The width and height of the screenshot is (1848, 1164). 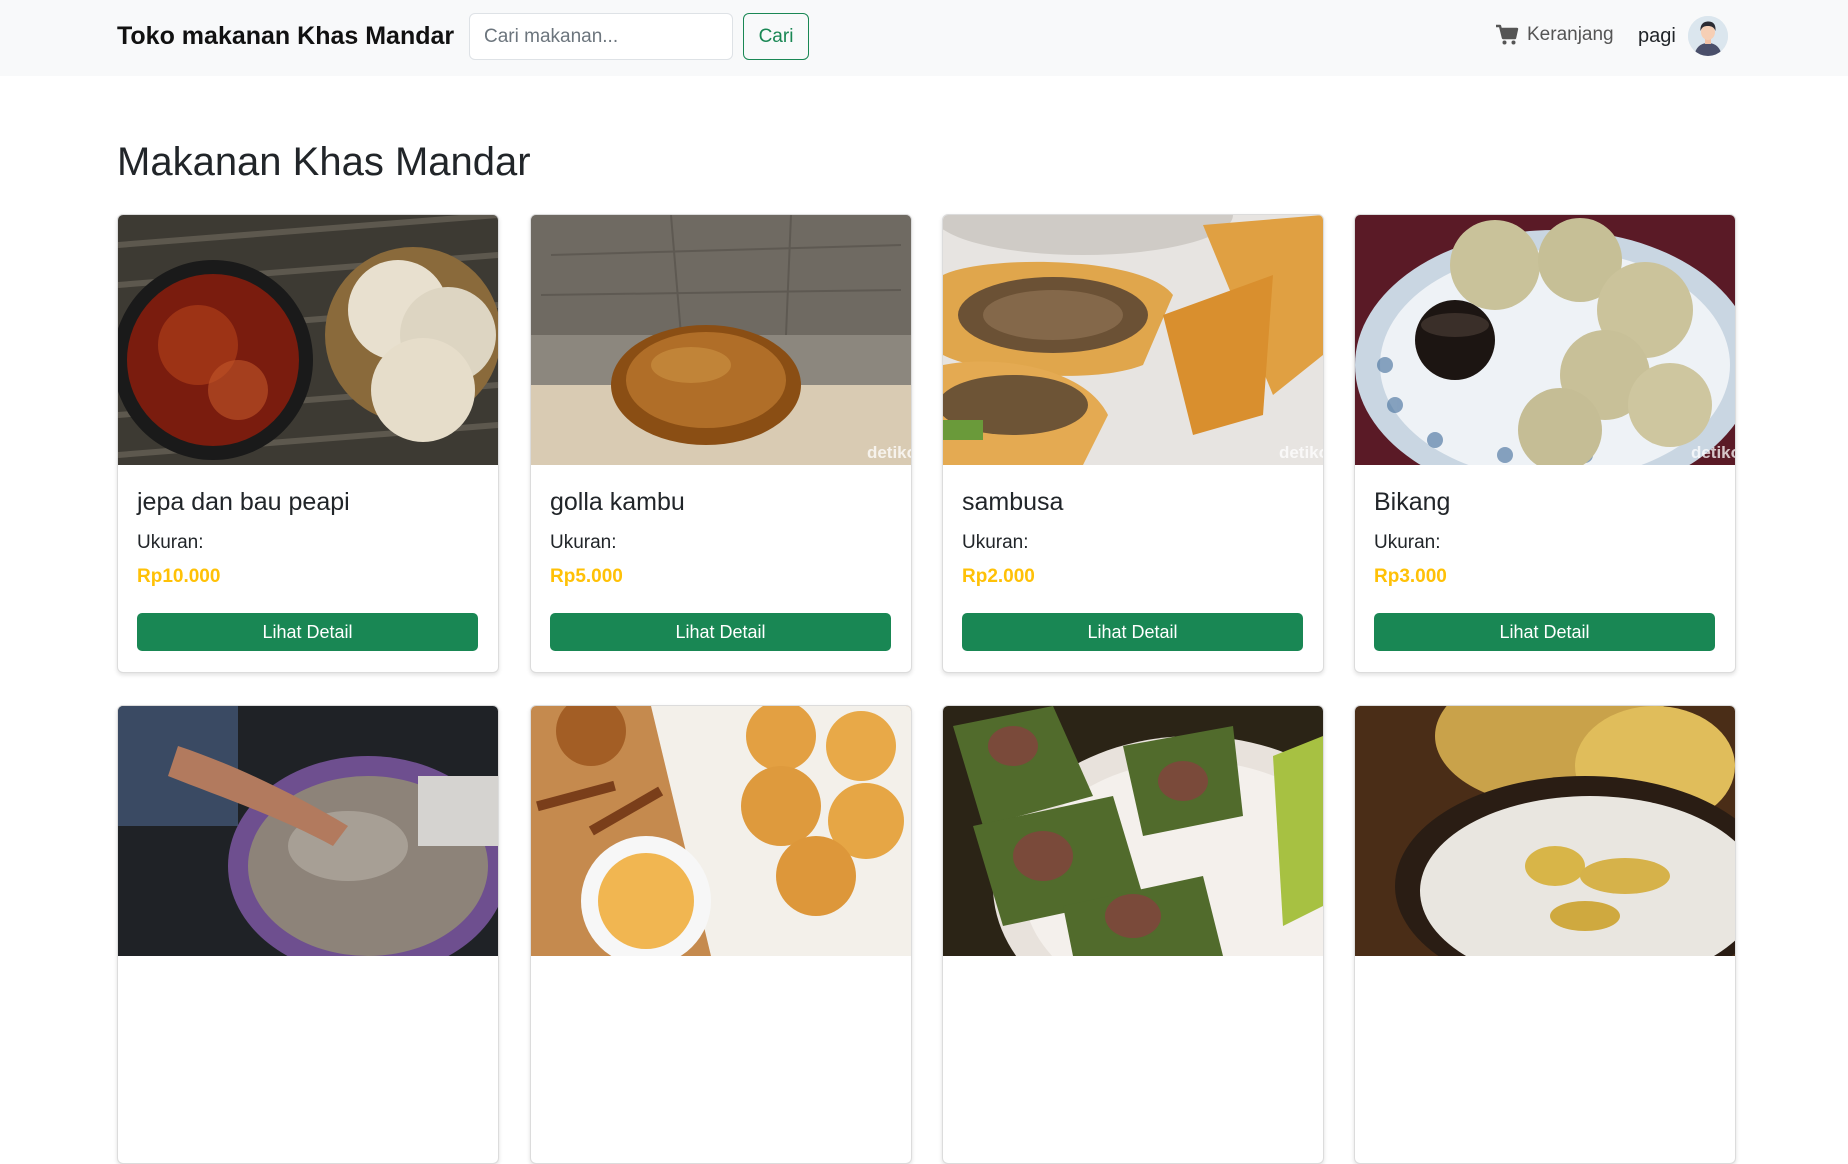 I want to click on product-name: Bikang, so click(x=1412, y=502).